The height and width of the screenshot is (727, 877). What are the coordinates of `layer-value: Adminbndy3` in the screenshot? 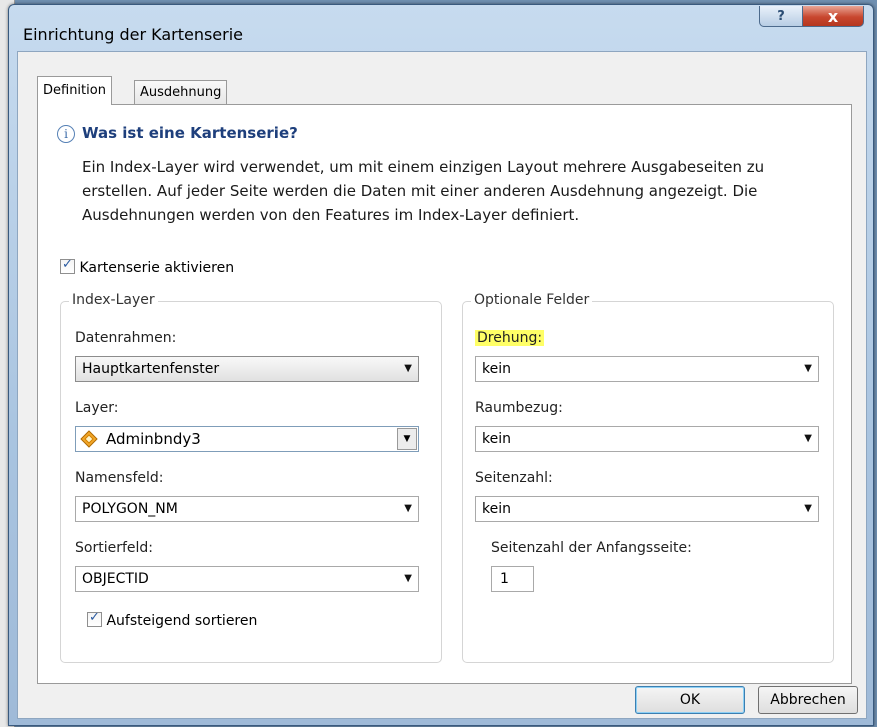 It's located at (153, 439).